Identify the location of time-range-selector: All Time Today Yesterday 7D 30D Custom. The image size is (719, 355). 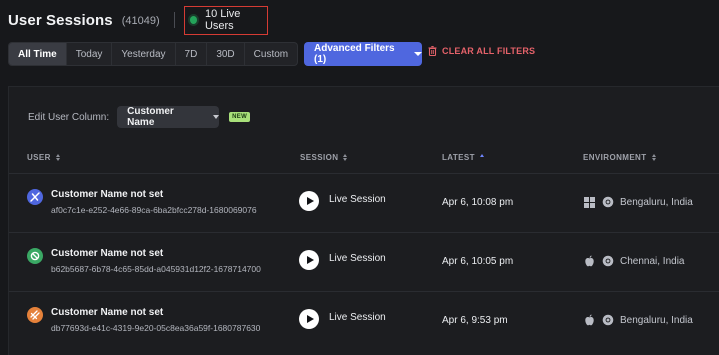
(153, 54).